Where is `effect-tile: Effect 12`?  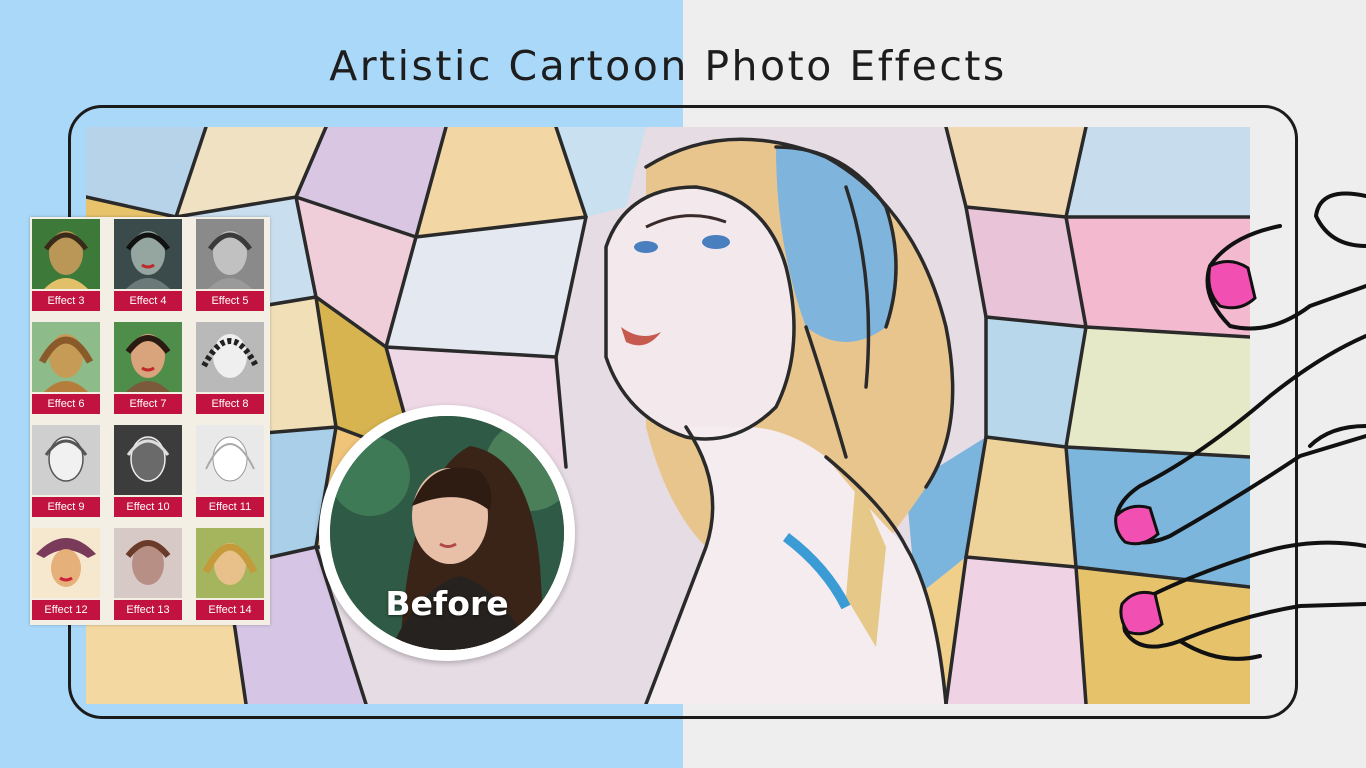
effect-tile: Effect 12 is located at coordinates (66, 574).